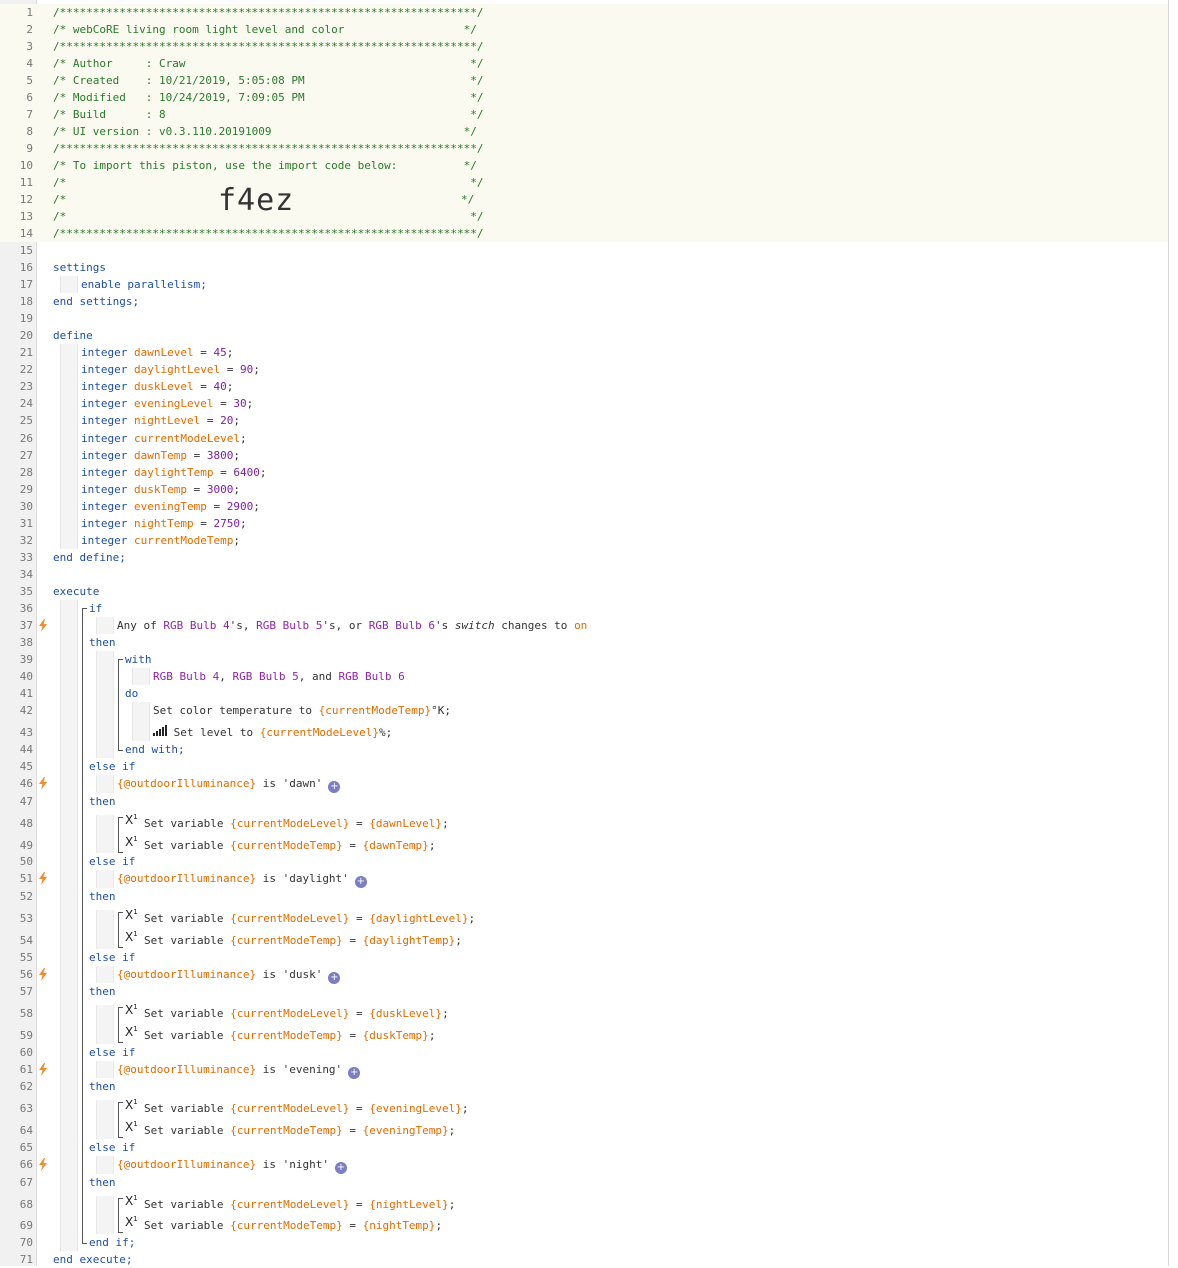 This screenshot has height=1268, width=1178. I want to click on execute-end: end execute;, so click(93, 1259).